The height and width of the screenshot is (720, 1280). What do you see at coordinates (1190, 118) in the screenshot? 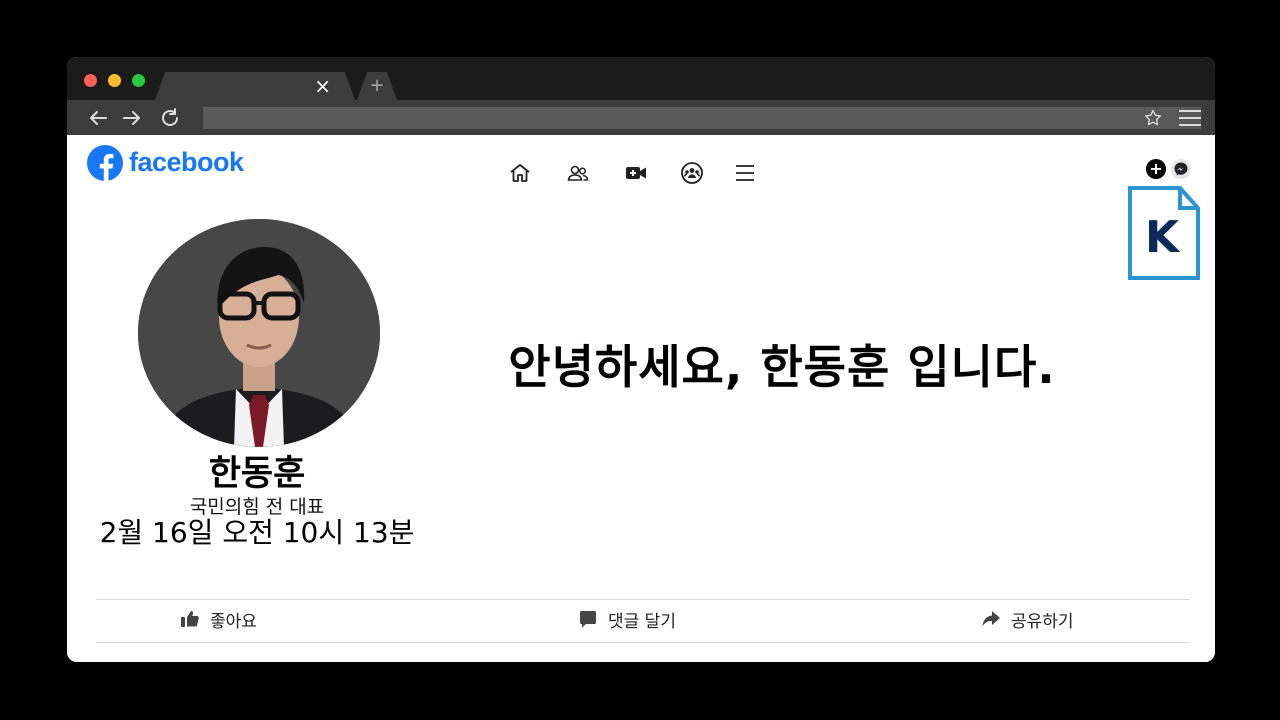
I see `browser-menu-icon` at bounding box center [1190, 118].